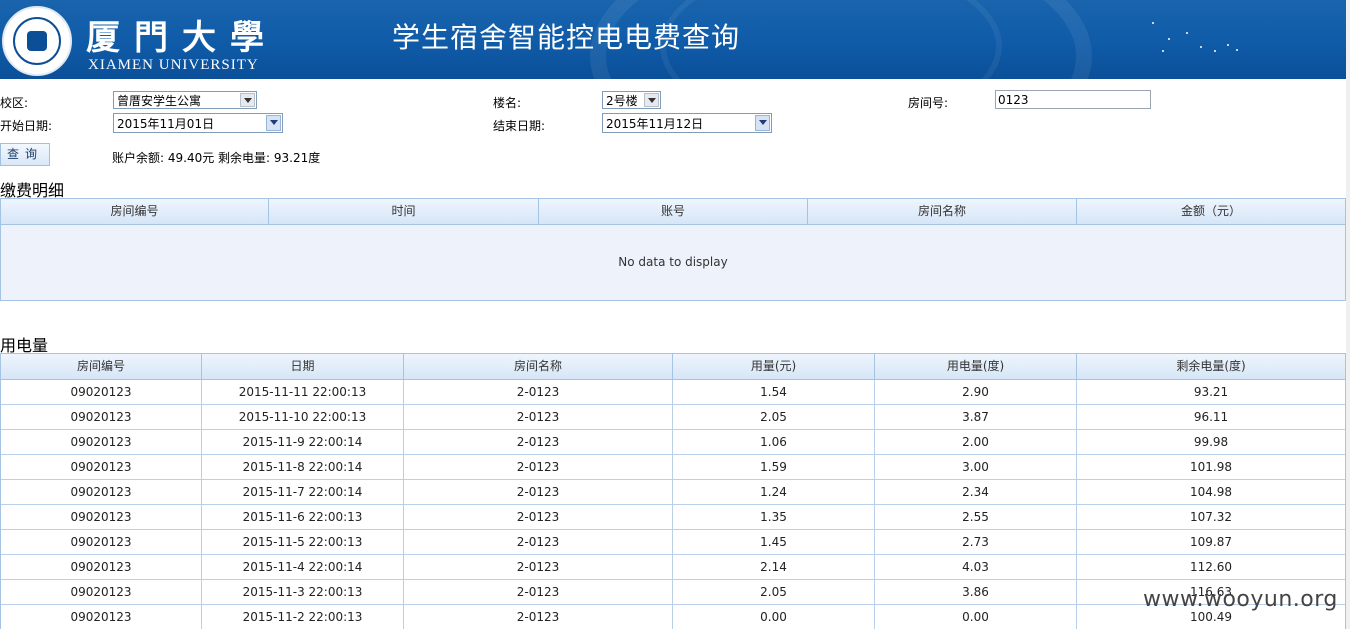 The image size is (1350, 629). Describe the element at coordinates (26, 126) in the screenshot. I see `start-date-label: 开始日期:` at that location.